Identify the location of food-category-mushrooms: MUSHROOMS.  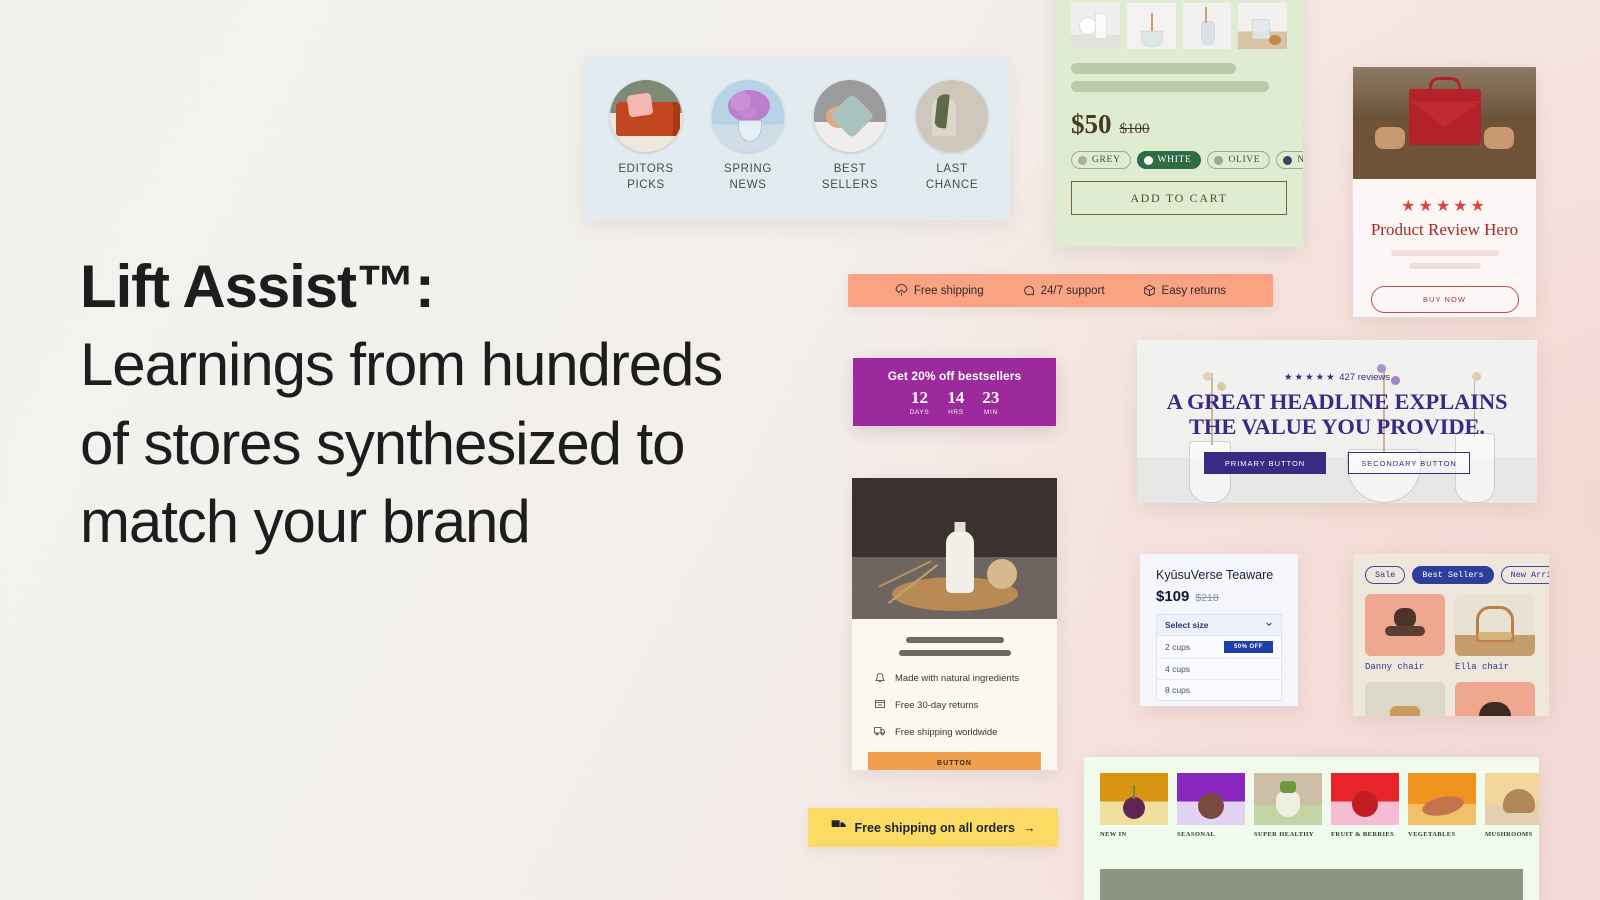
(1512, 805).